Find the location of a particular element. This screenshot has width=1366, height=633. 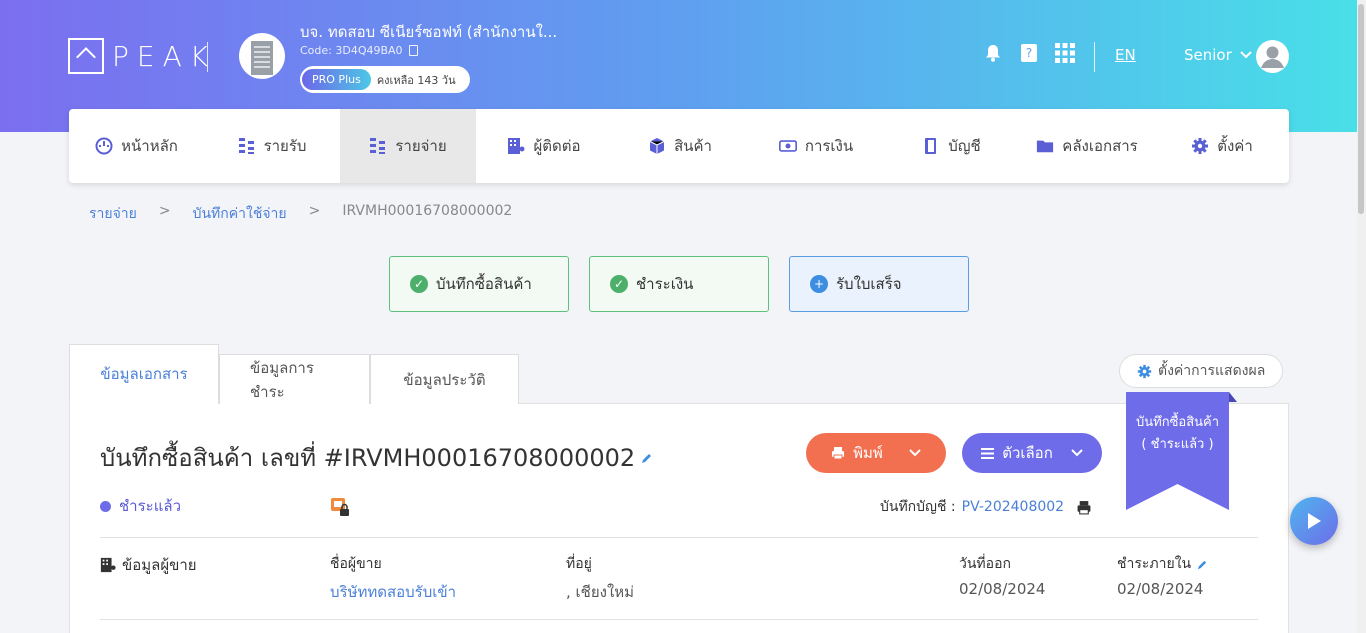

print-button: พิมพ์ is located at coordinates (876, 453).